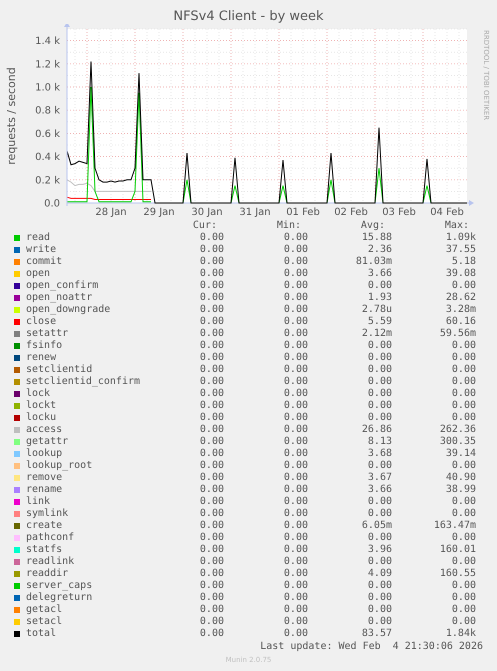 Image resolution: width=497 pixels, height=671 pixels. What do you see at coordinates (399, 212) in the screenshot?
I see `tick-label: 03 Feb` at bounding box center [399, 212].